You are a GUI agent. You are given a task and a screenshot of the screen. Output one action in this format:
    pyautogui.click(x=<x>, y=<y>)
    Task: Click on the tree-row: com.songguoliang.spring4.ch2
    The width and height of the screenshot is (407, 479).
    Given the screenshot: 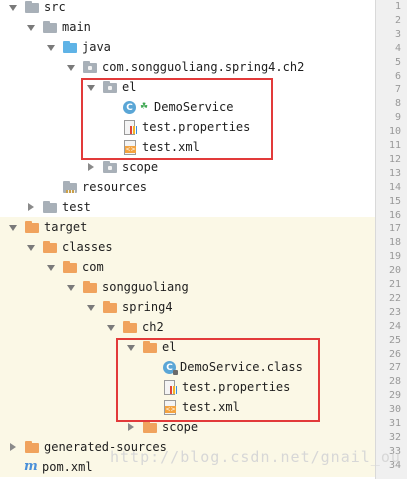 What is the action you would take?
    pyautogui.click(x=187, y=67)
    